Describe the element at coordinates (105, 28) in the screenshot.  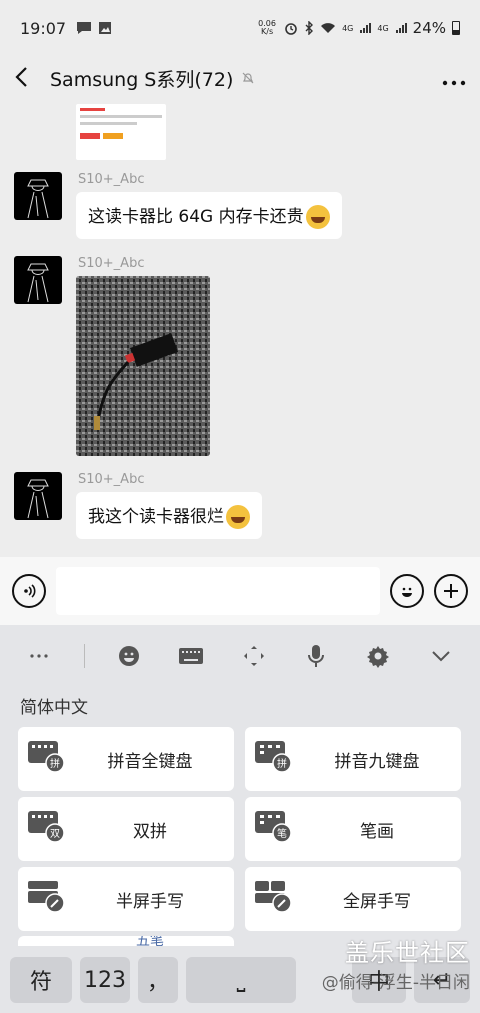
I see `image-notification-icon` at that location.